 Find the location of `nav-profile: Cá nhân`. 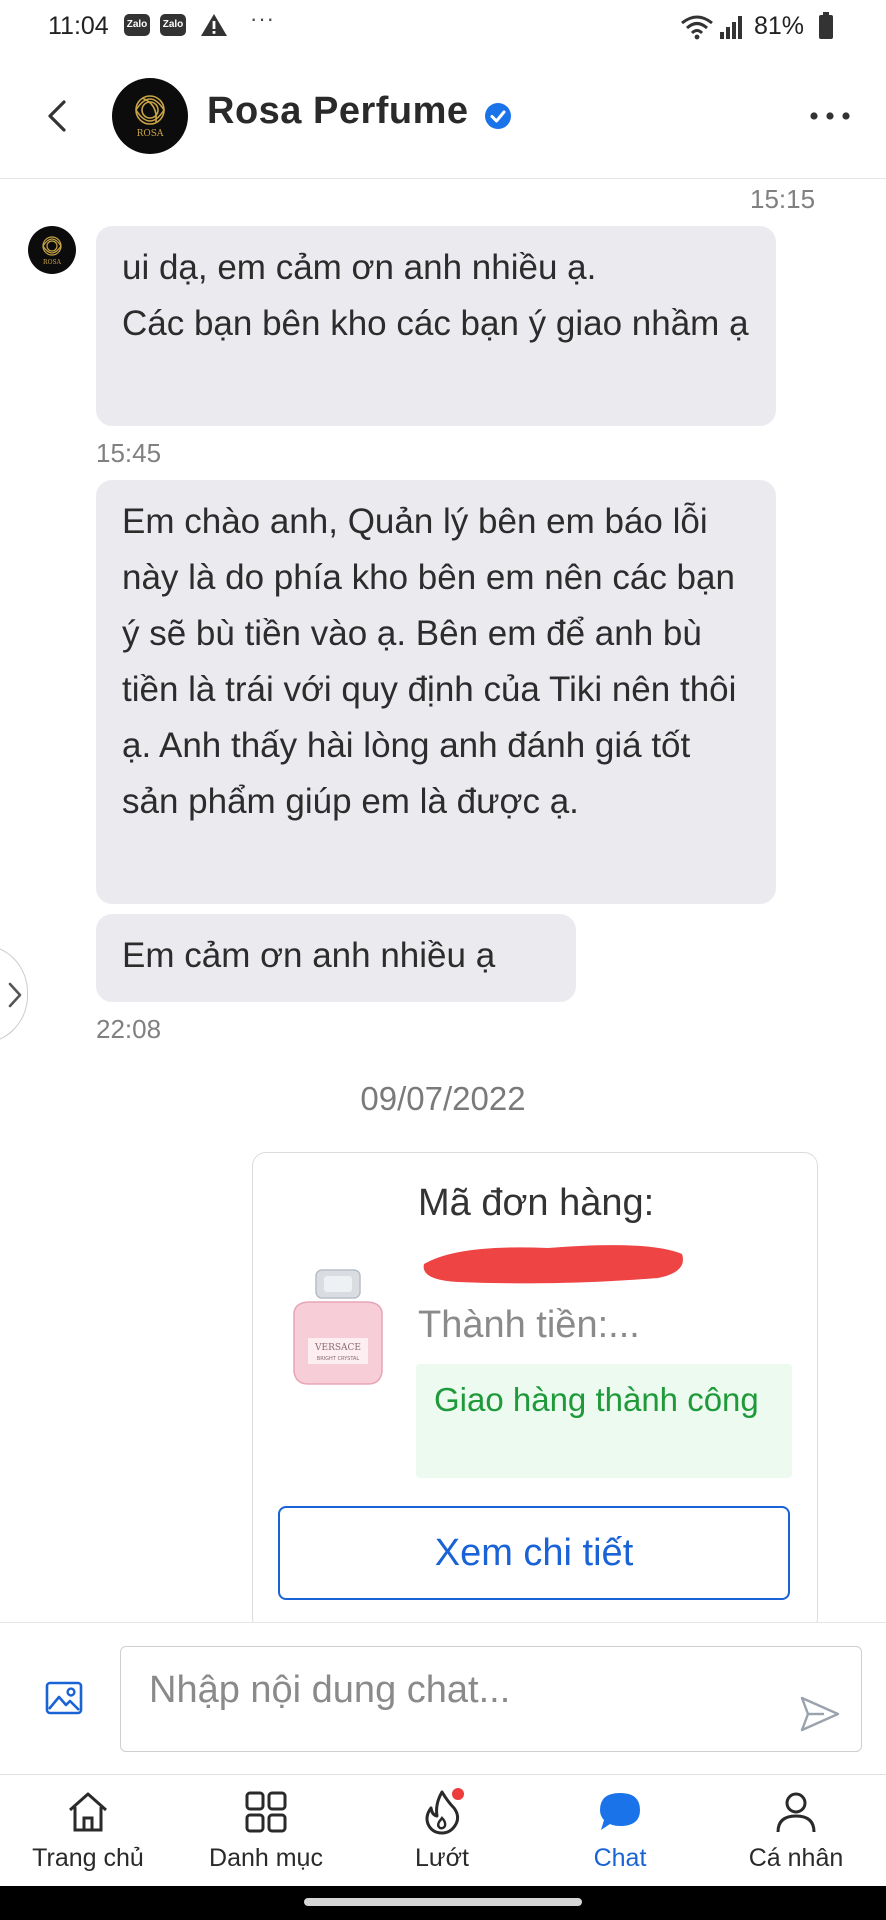

nav-profile: Cá nhân is located at coordinates (796, 1832).